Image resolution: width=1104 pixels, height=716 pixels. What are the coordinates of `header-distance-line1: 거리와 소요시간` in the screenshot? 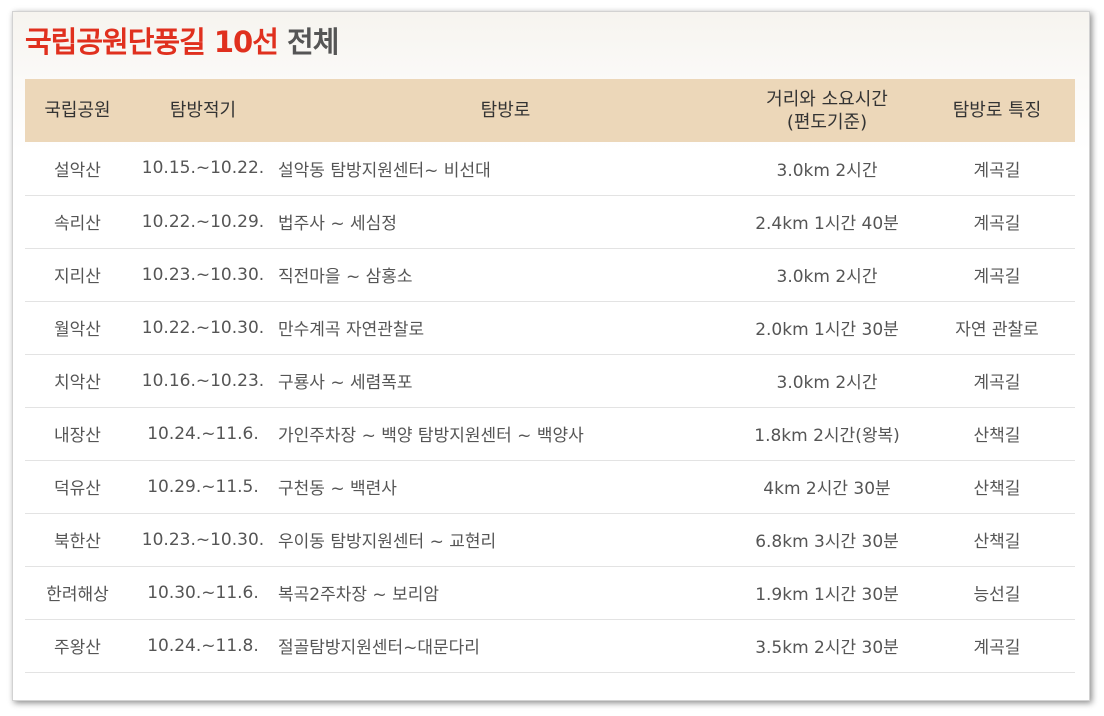 It's located at (827, 99).